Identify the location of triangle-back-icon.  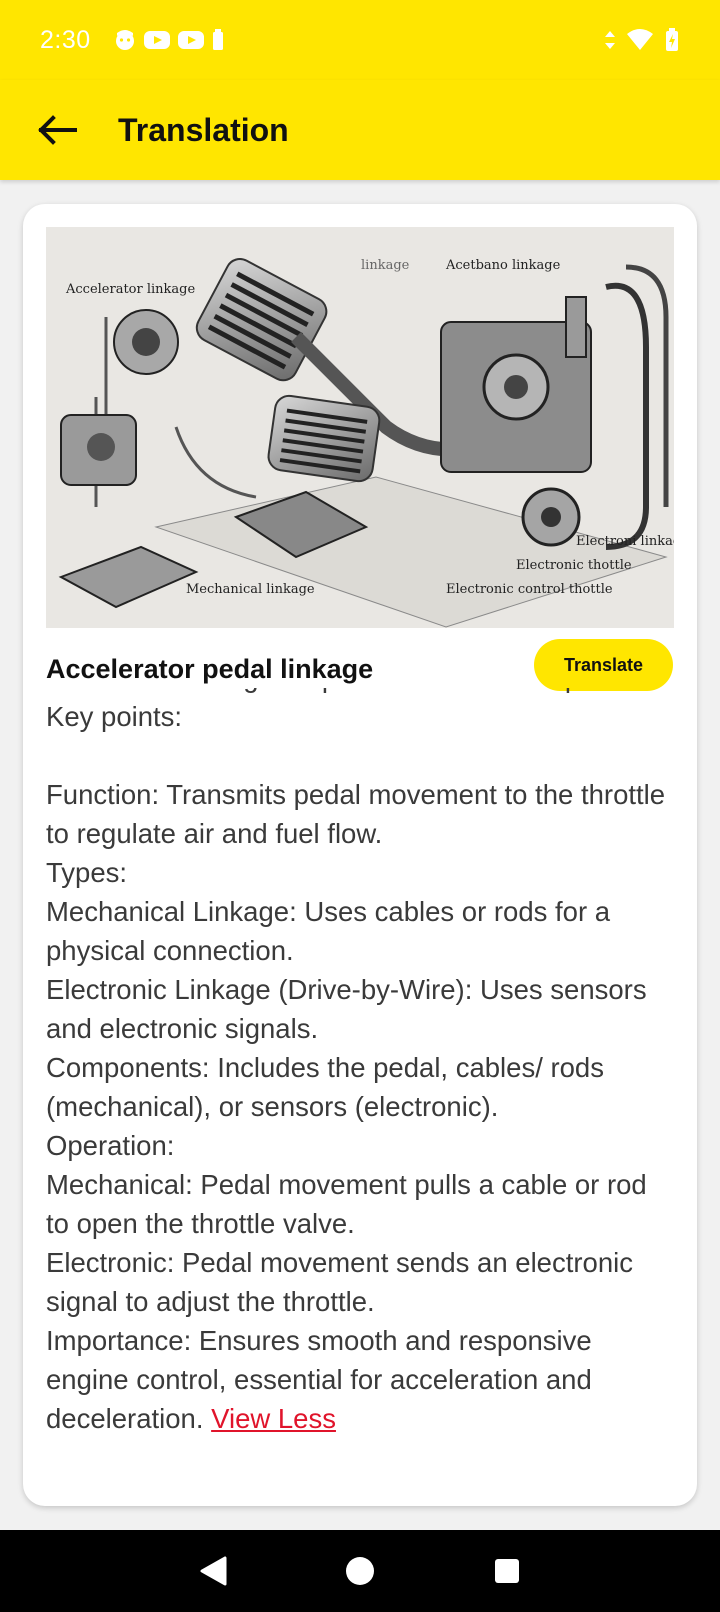
(213, 1571).